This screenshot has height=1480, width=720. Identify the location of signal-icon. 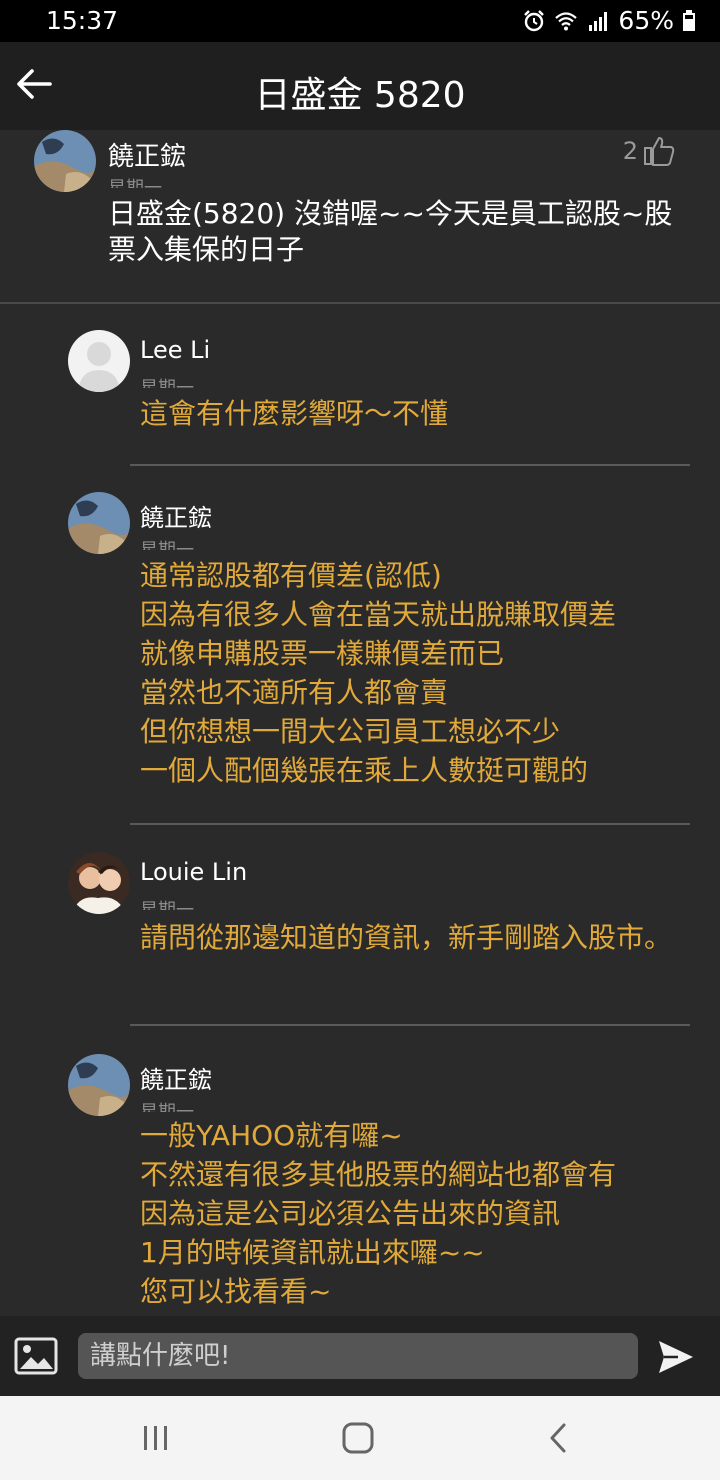
(598, 21).